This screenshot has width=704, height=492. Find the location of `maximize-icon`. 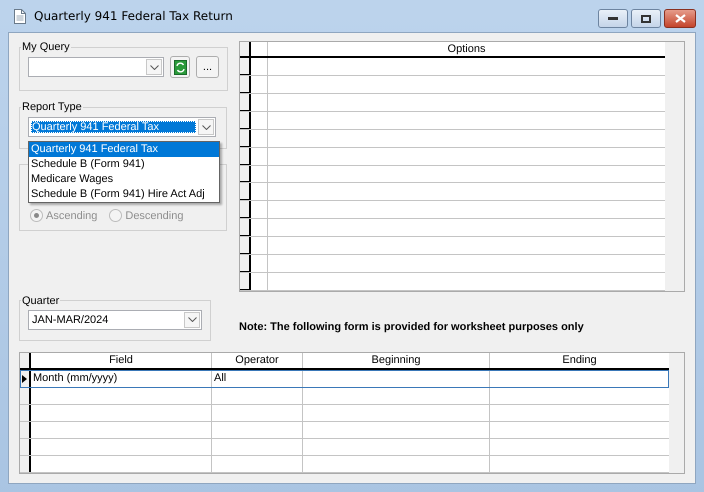

maximize-icon is located at coordinates (646, 18).